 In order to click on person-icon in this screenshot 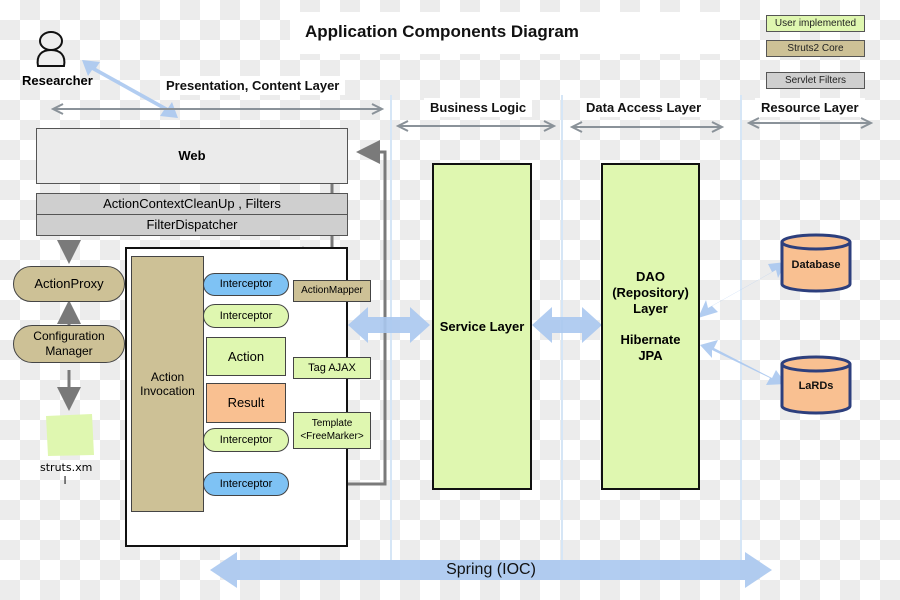, I will do `click(51, 49)`.